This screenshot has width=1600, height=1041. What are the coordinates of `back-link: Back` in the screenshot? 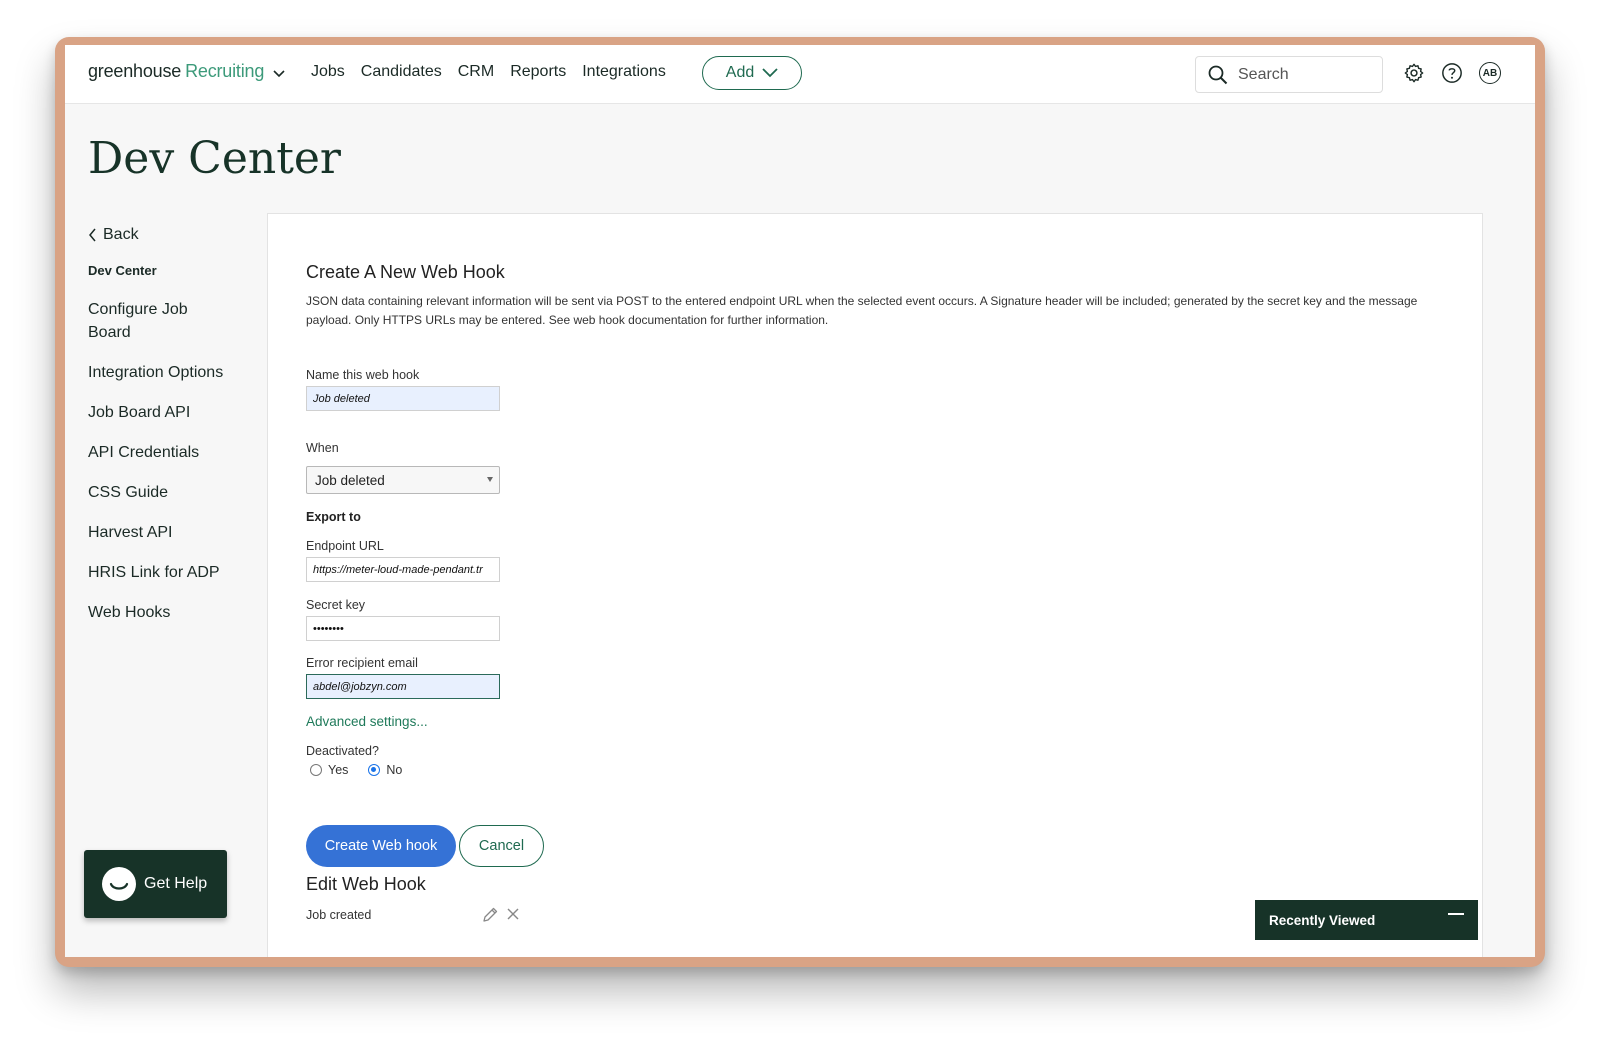 It's located at (173, 235).